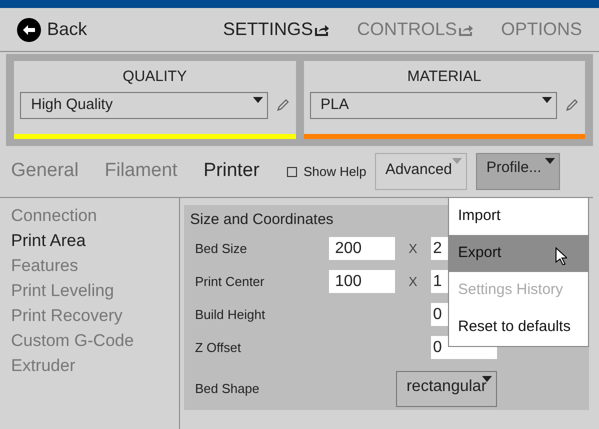 The image size is (599, 429). I want to click on number-field: 100, so click(362, 281).